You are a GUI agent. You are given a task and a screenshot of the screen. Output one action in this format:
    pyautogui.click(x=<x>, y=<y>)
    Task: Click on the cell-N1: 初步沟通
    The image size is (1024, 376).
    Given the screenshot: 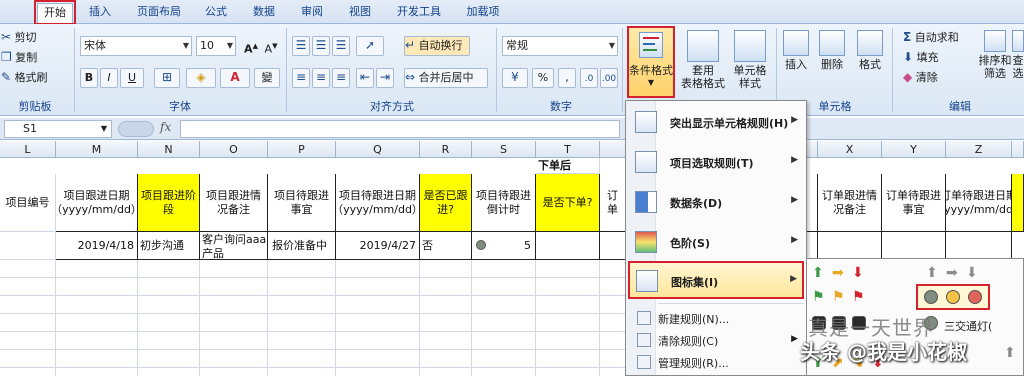 What is the action you would take?
    pyautogui.click(x=169, y=246)
    